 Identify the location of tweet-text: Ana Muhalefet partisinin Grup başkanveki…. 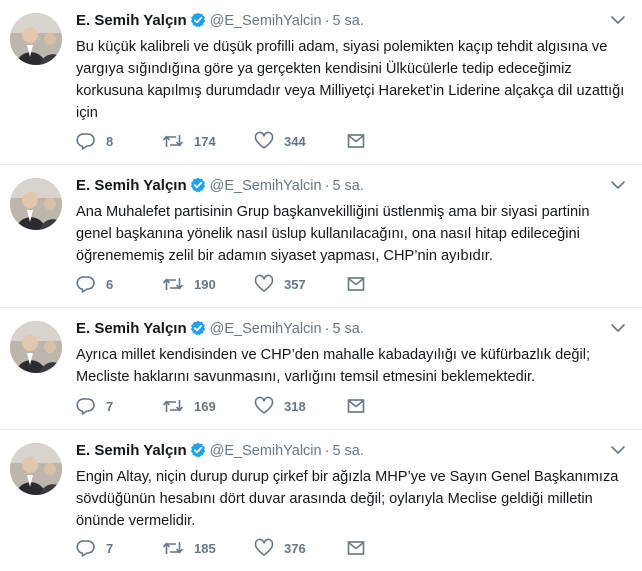
(333, 234).